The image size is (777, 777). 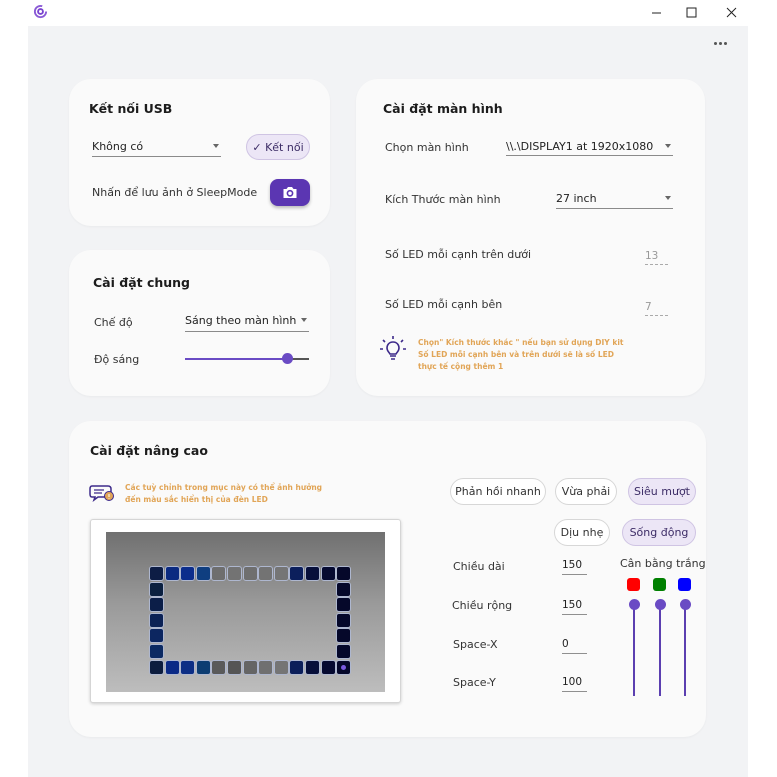 I want to click on length-input: 150, so click(x=574, y=567).